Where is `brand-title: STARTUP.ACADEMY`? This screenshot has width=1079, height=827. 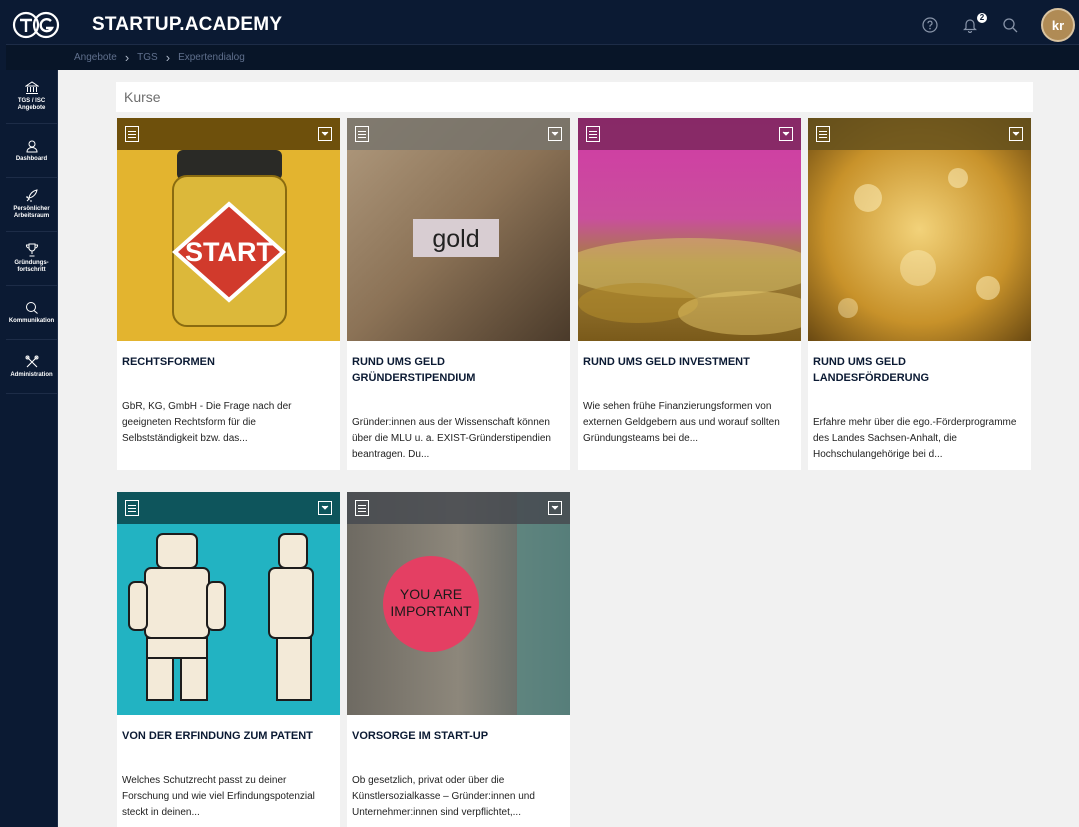
brand-title: STARTUP.ACADEMY is located at coordinates (187, 24).